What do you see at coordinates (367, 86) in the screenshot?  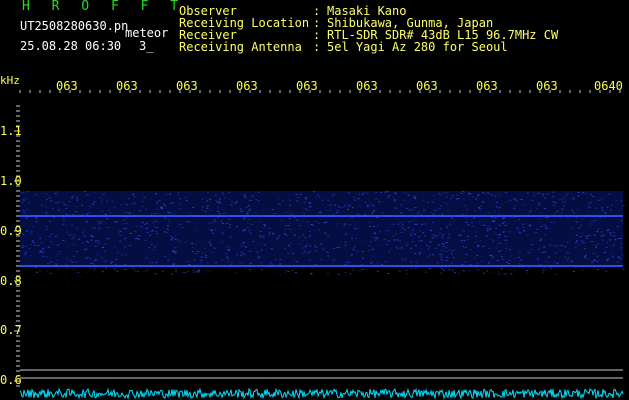 I see `x-tick-label-6: 063` at bounding box center [367, 86].